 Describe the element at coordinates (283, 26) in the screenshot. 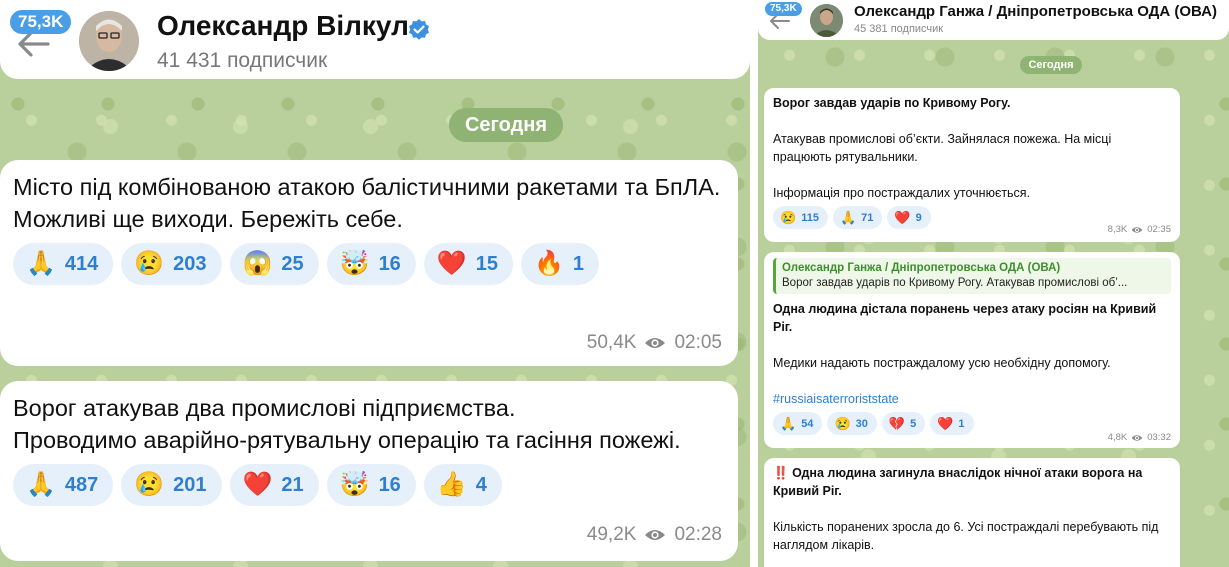

I see `channel-name: Олександр Вілкул` at that location.